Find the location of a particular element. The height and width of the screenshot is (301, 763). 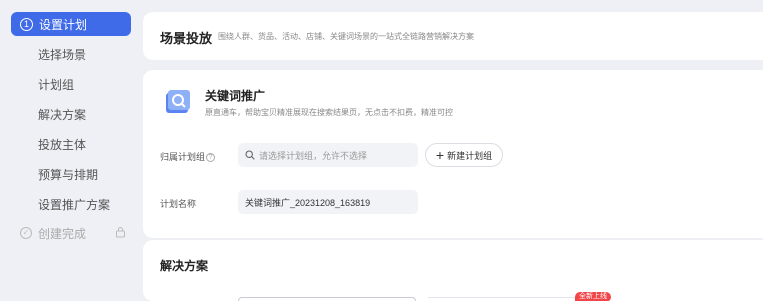

solution-option is located at coordinates (327, 299).